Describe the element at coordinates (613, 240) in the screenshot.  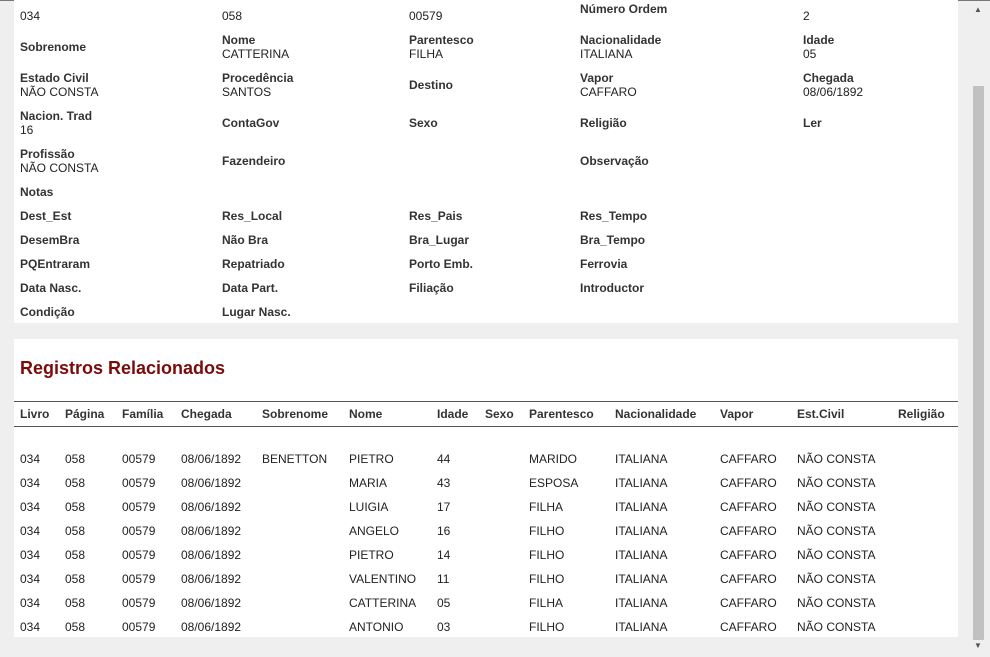
I see `bra-tempo-field: Bra_Tempo` at that location.